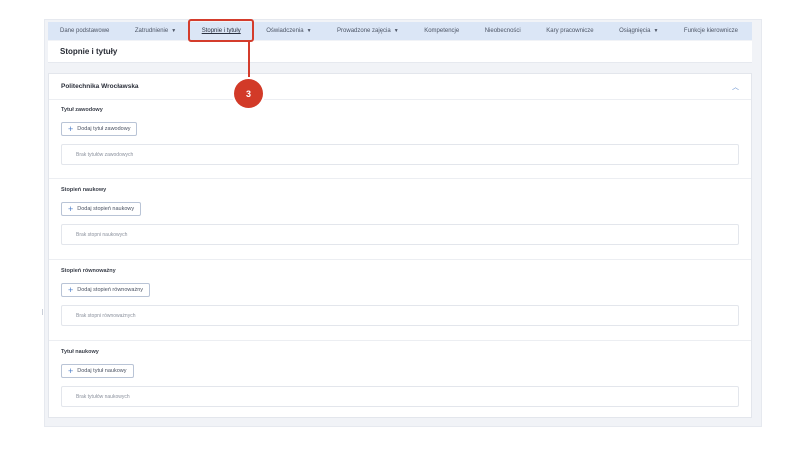 The height and width of the screenshot is (450, 800). Describe the element at coordinates (104, 129) in the screenshot. I see `button-label: Dodaj tytuł zawodowy` at that location.